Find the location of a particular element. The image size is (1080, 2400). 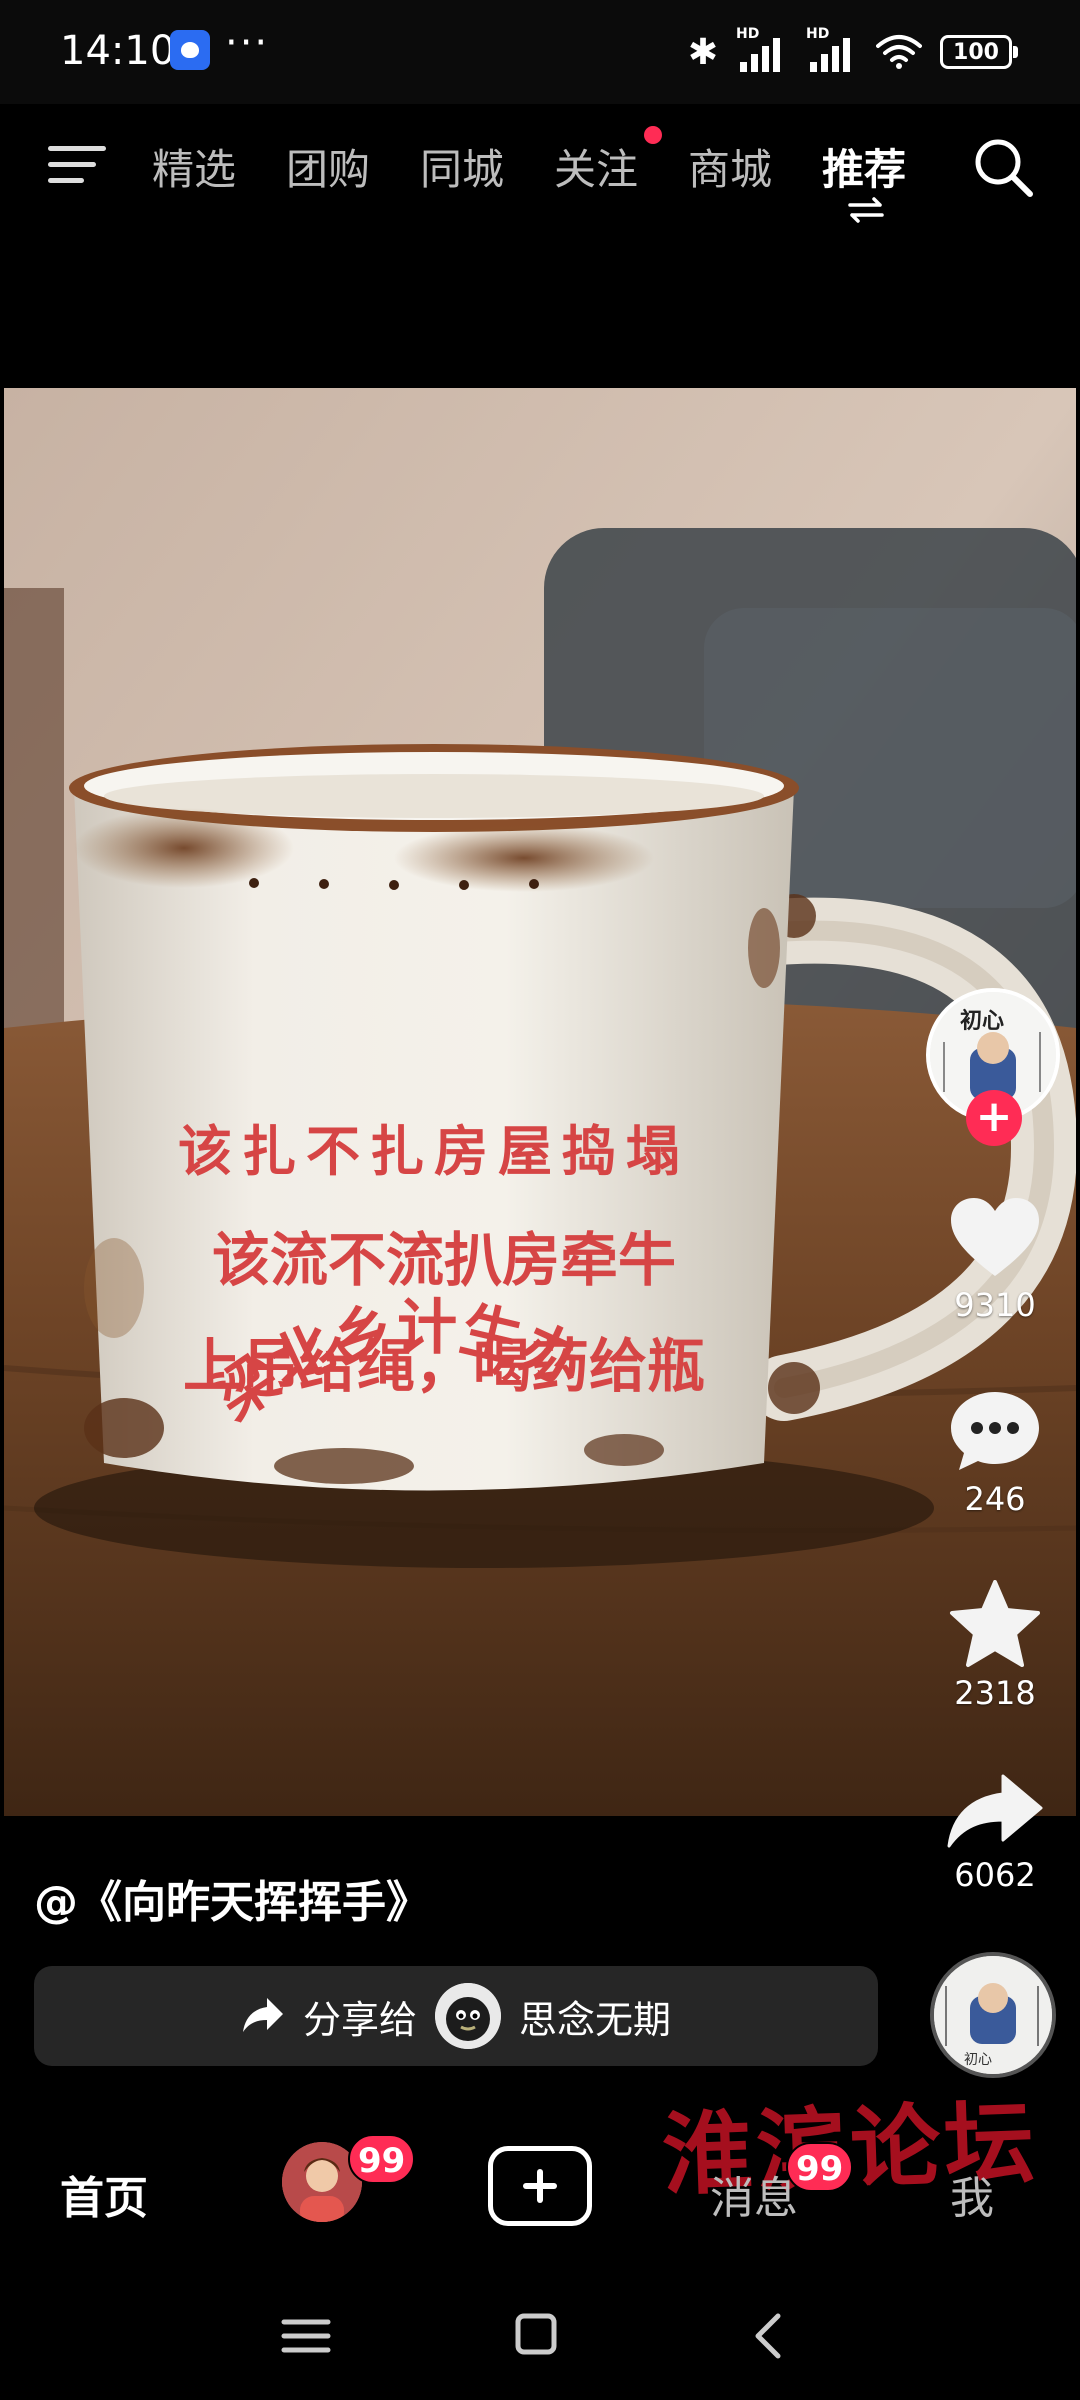

star-icon is located at coordinates (995, 1624).